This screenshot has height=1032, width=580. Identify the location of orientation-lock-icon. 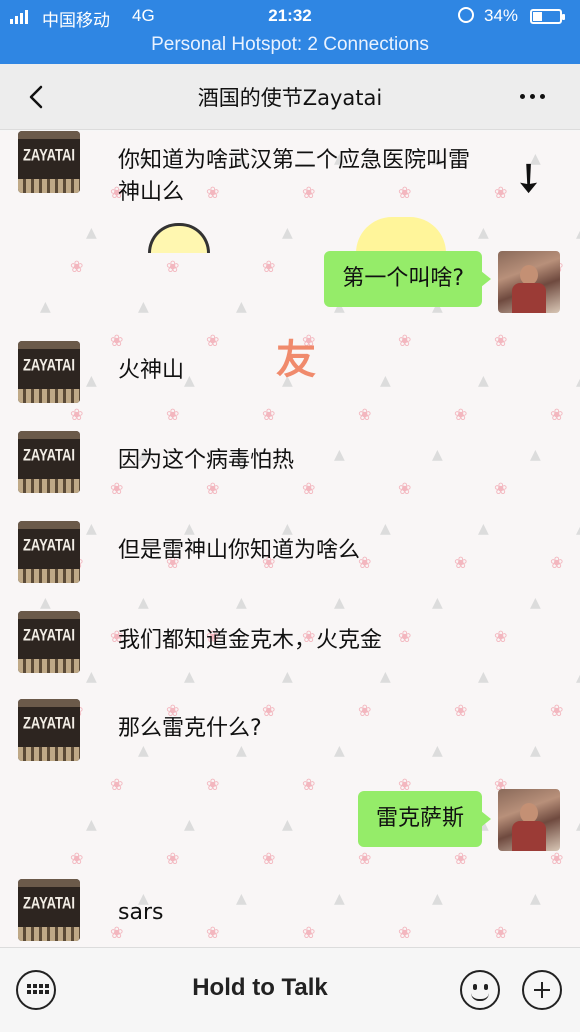
(466, 15).